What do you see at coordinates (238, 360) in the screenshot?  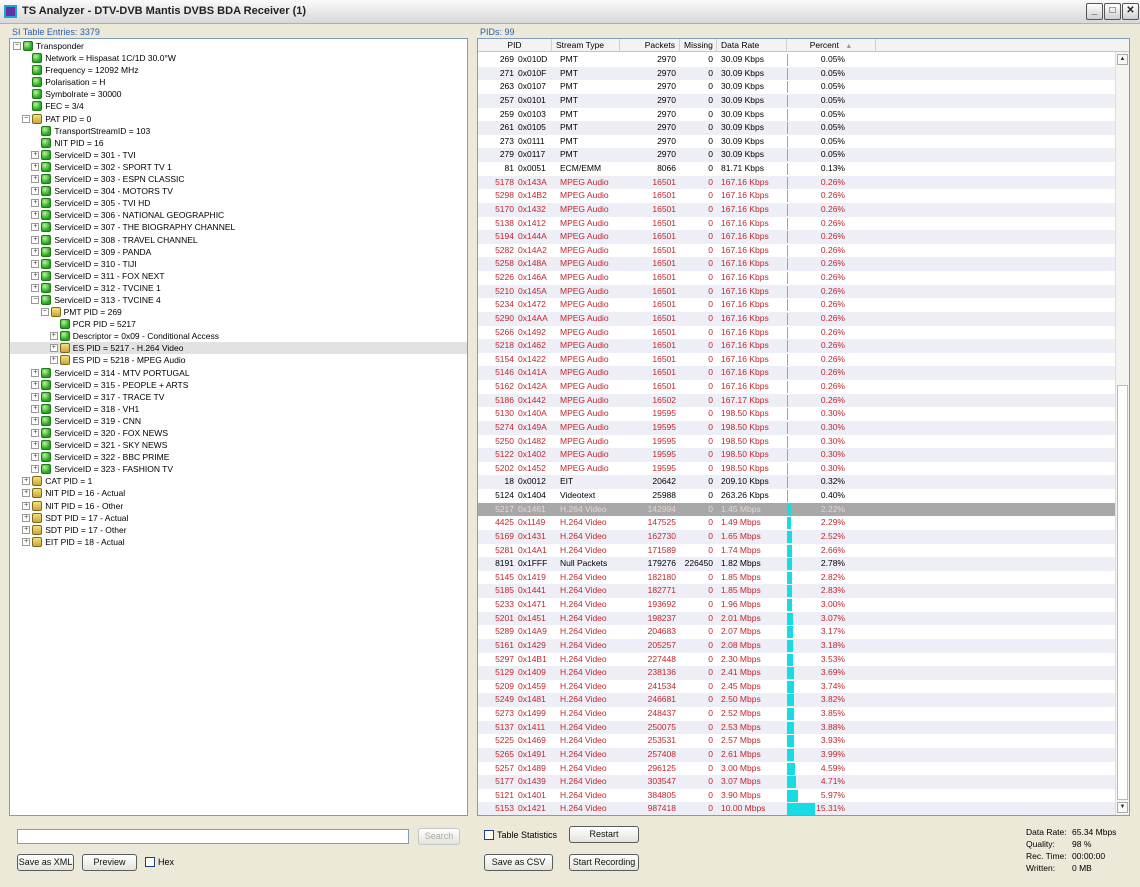 I see `tree-node: + ES PID = 5218 - MPEG Audio` at bounding box center [238, 360].